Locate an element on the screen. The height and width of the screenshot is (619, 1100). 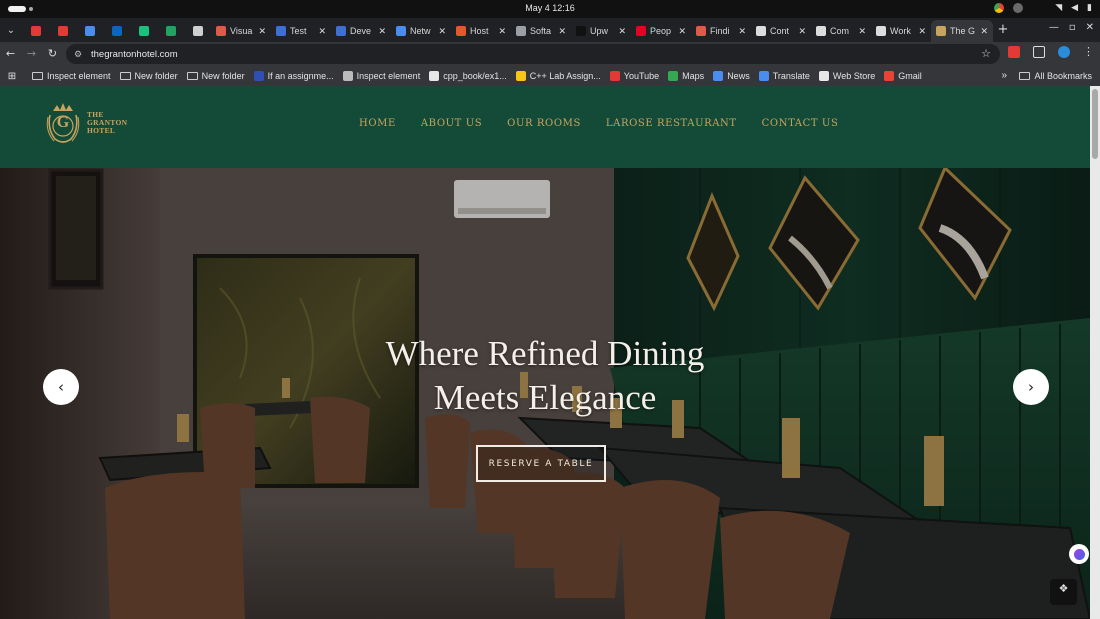
browser-tab: Com ✕ is located at coordinates (841, 31).